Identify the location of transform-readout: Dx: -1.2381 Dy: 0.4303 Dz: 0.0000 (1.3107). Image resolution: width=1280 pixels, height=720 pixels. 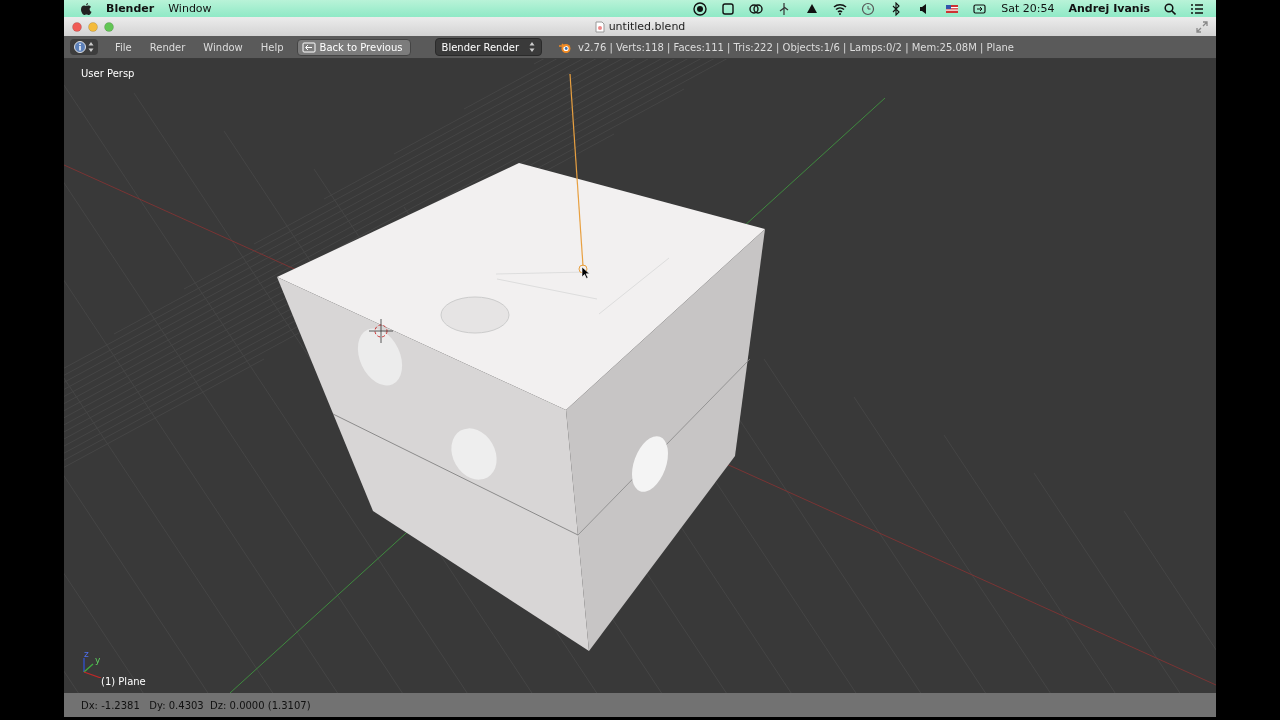
(196, 705).